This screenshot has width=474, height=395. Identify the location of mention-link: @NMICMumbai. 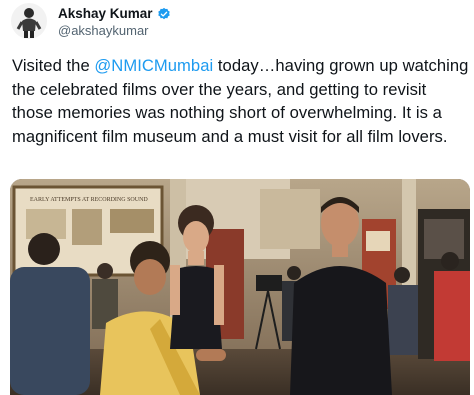
(153, 65).